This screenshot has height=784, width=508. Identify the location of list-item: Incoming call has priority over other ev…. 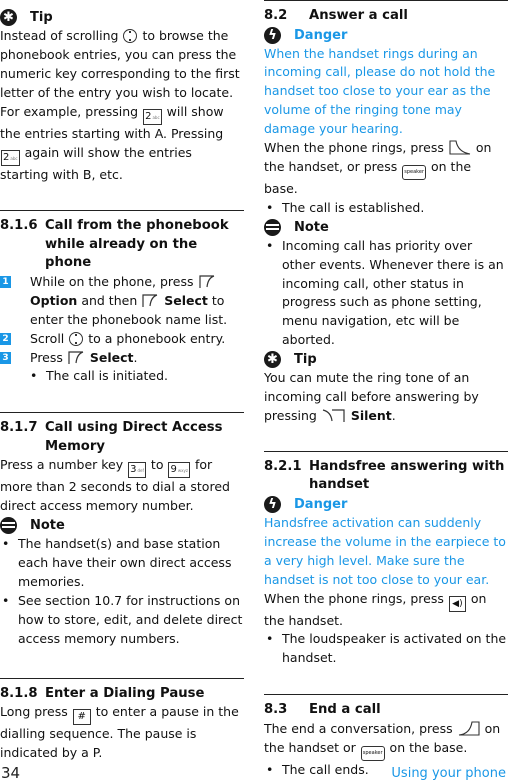
(386, 293).